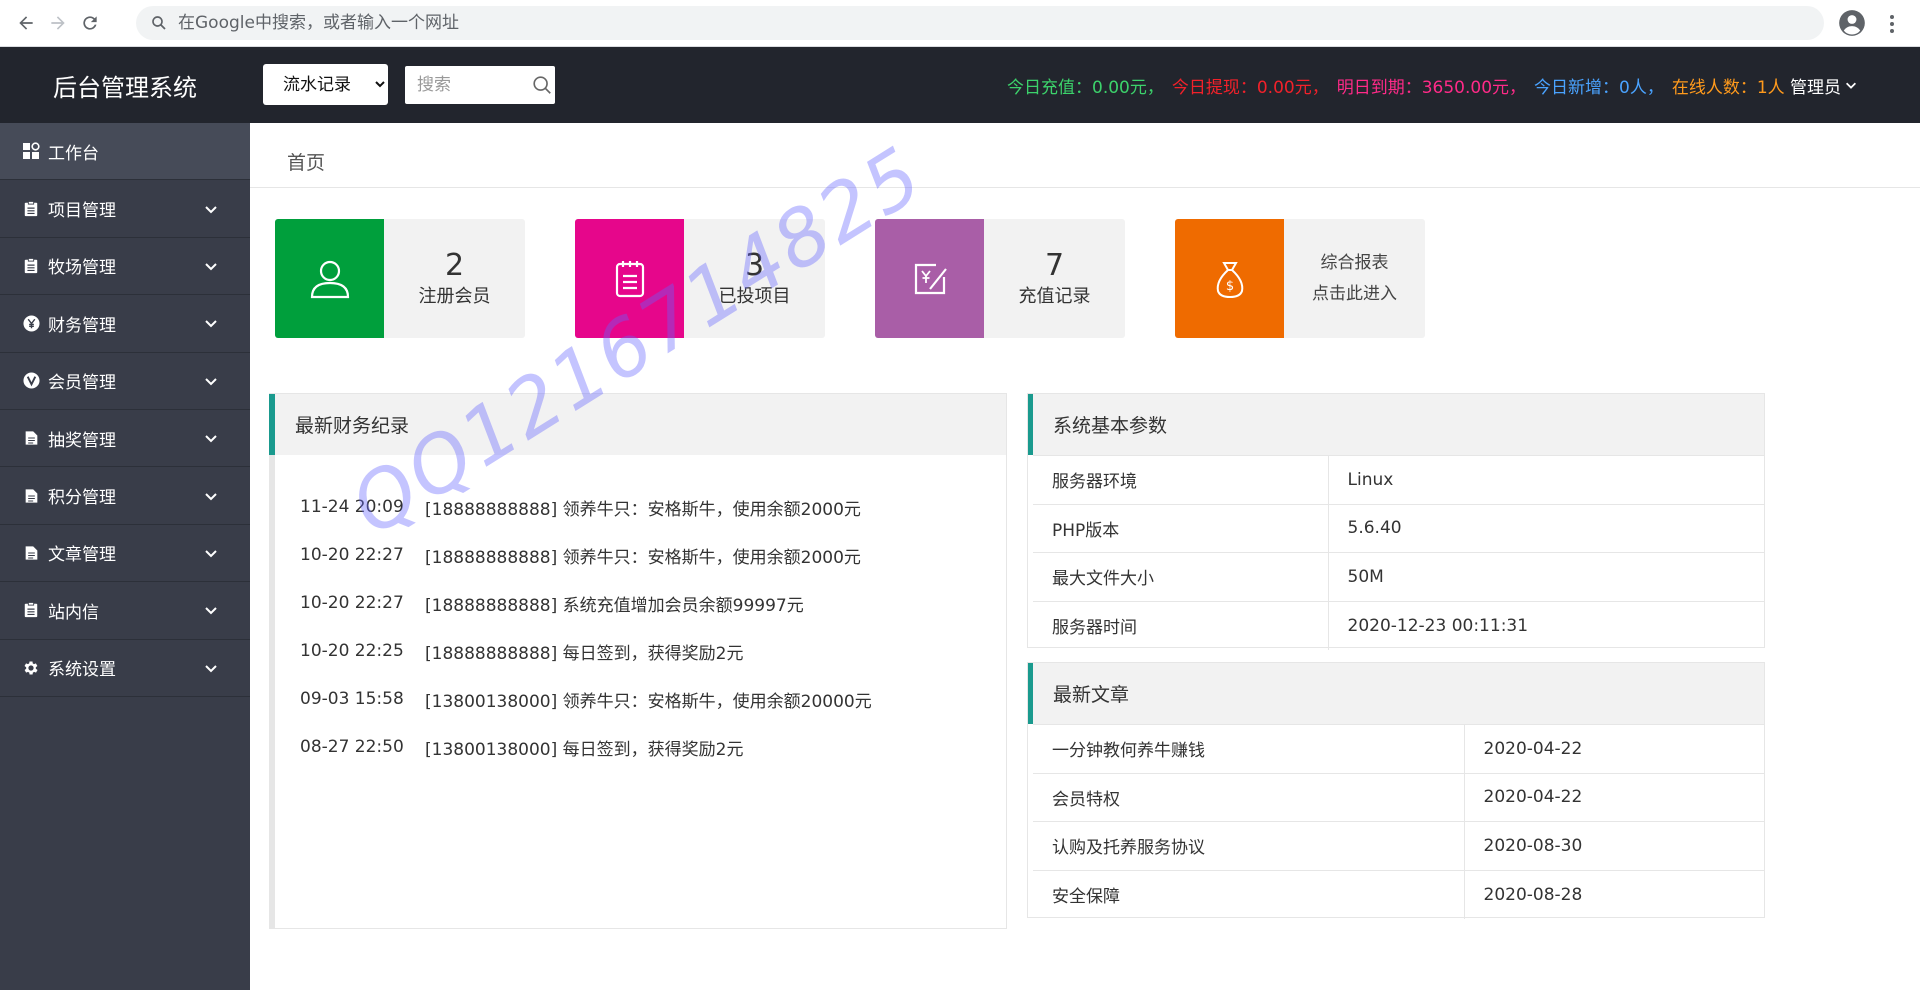 The width and height of the screenshot is (1920, 990). Describe the element at coordinates (629, 278) in the screenshot. I see `notepad-icon` at that location.